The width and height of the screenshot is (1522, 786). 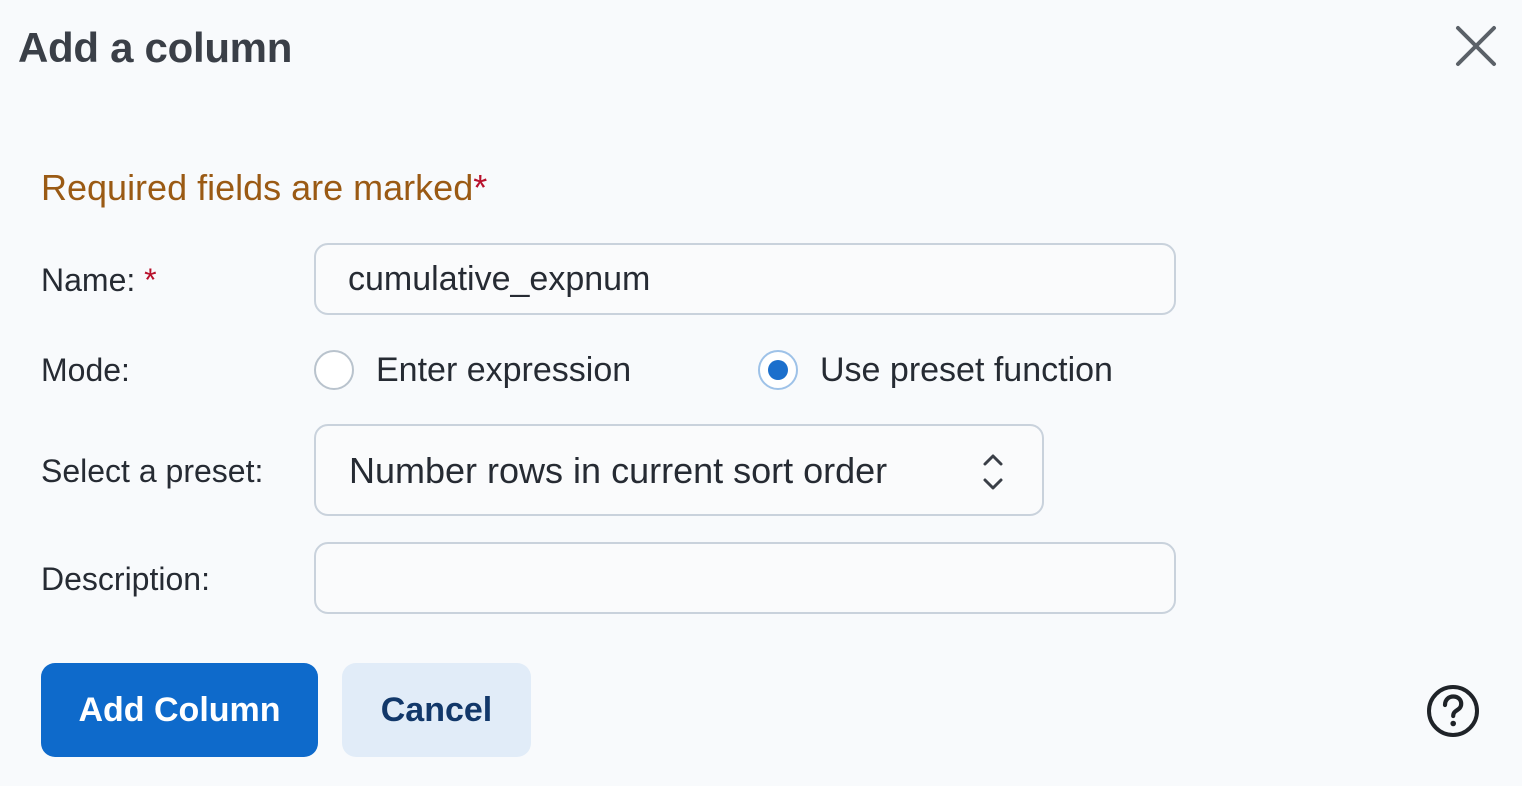 What do you see at coordinates (504, 370) in the screenshot?
I see `radio-label-enter-expression: Enter expression` at bounding box center [504, 370].